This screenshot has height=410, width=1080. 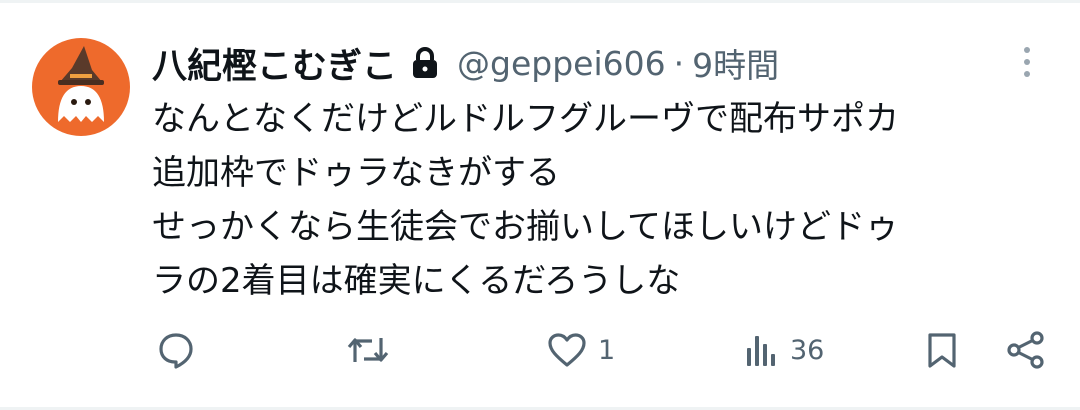 I want to click on user-handle: @geppei606, so click(x=561, y=63).